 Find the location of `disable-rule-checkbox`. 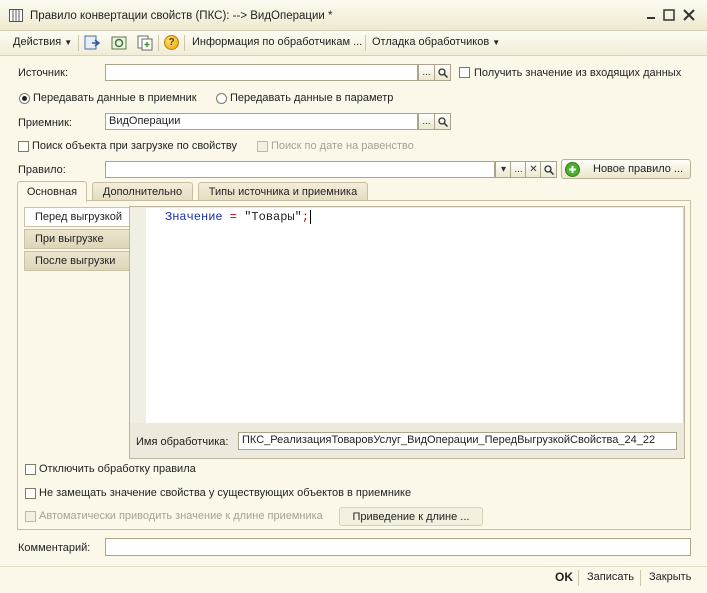

disable-rule-checkbox is located at coordinates (30, 469).